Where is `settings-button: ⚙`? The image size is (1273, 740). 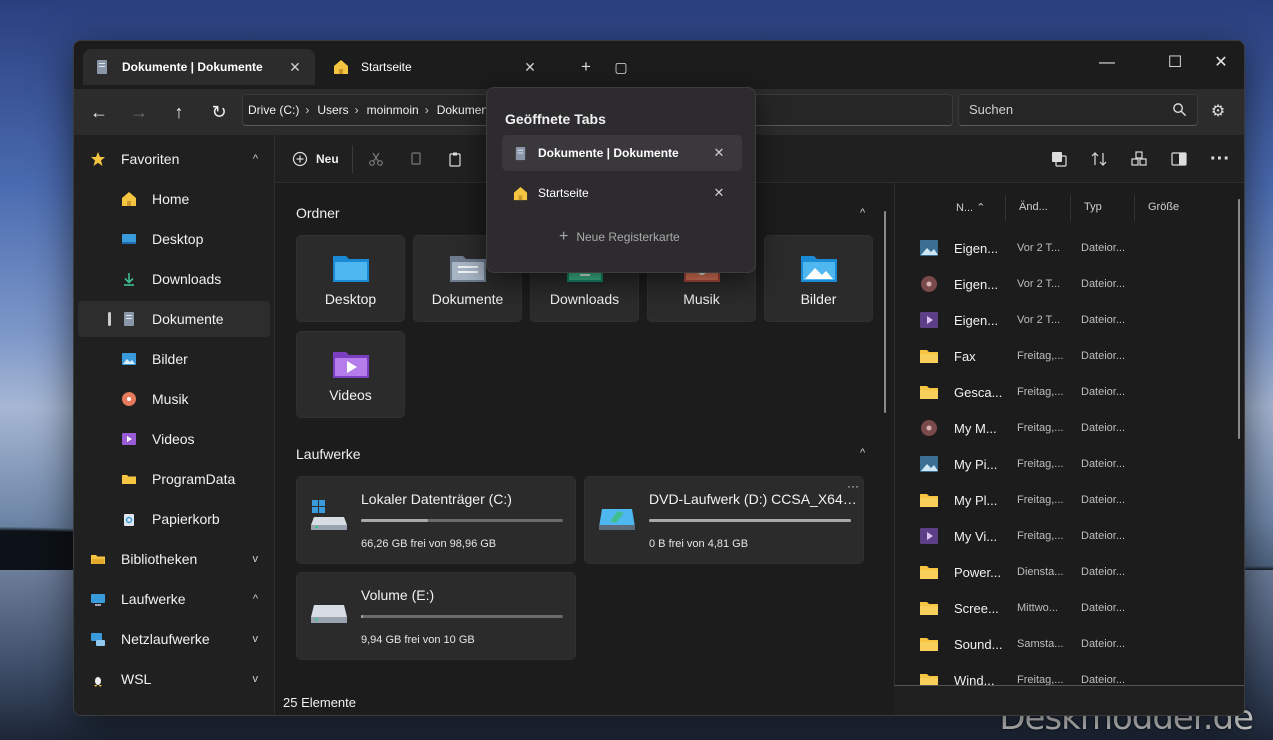
settings-button: ⚙ is located at coordinates (1218, 112).